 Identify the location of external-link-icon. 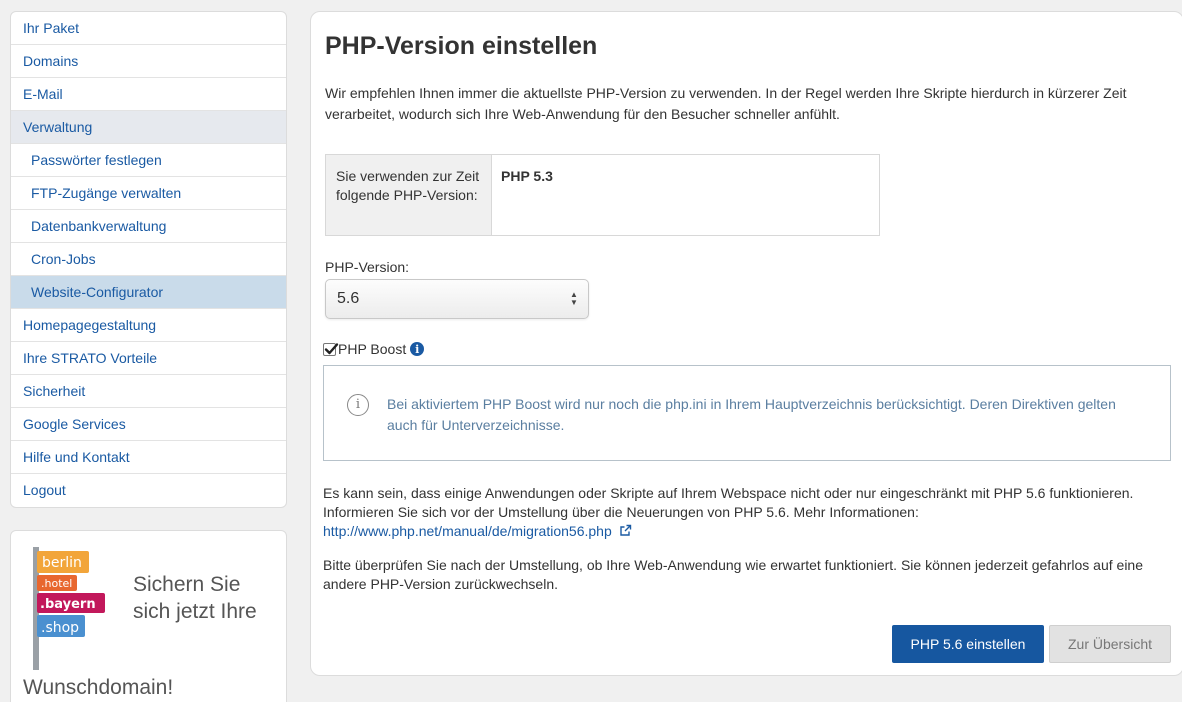
(625, 530).